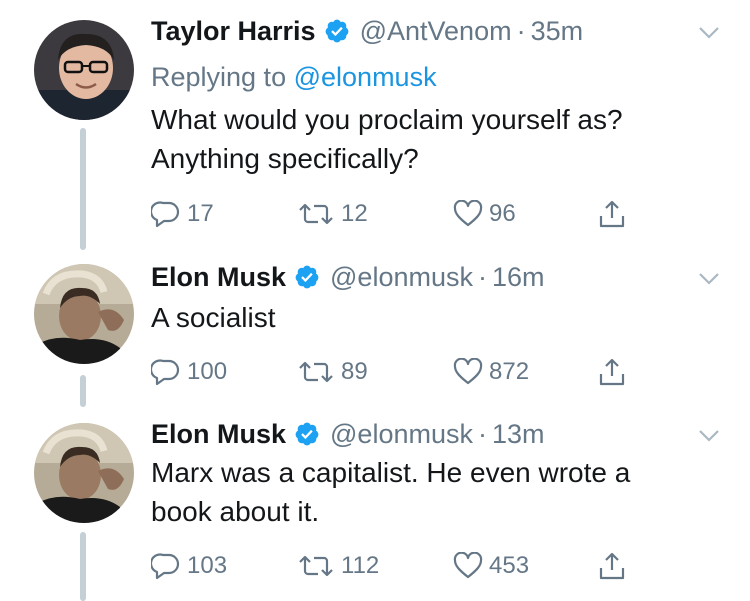 This screenshot has height=601, width=750. What do you see at coordinates (401, 214) in the screenshot?
I see `tweet-actions: 17 12 96` at bounding box center [401, 214].